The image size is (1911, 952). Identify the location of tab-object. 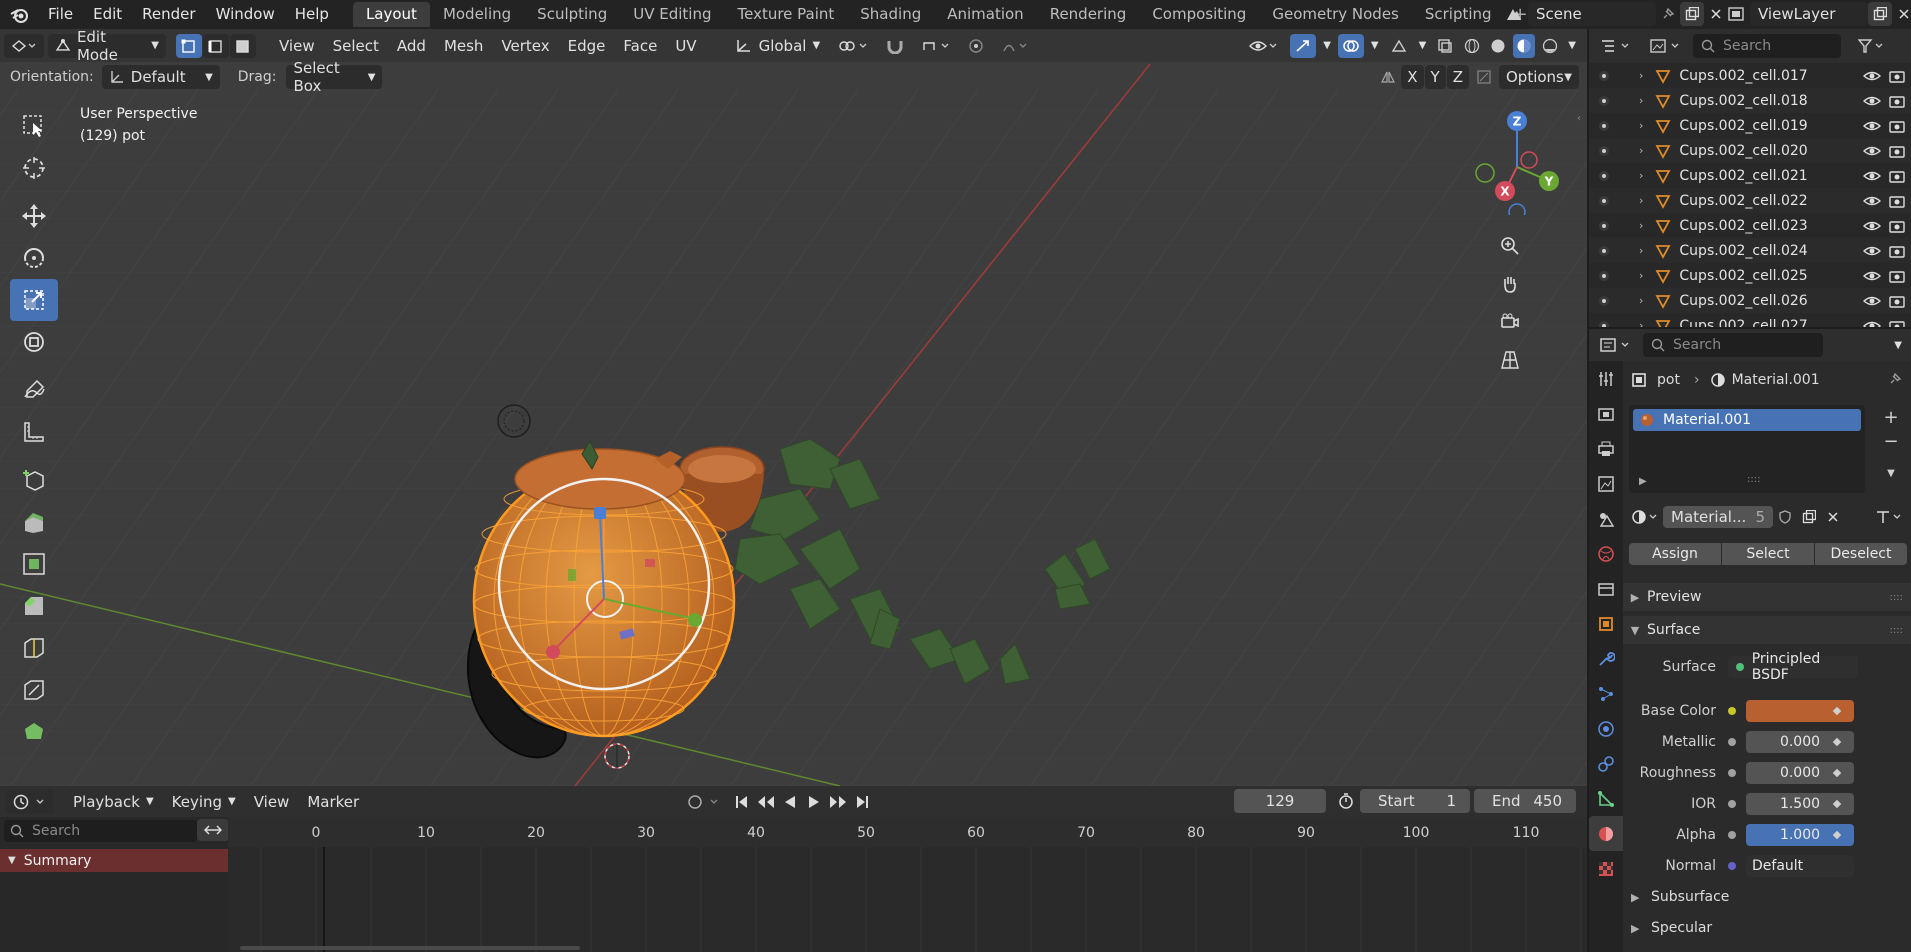
(1606, 623).